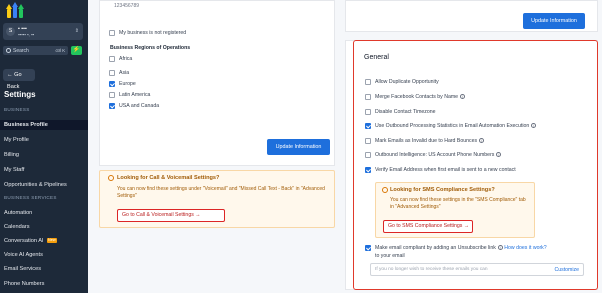 Image resolution: width=602 pixels, height=293 pixels. I want to click on region-label: Asia, so click(124, 73).